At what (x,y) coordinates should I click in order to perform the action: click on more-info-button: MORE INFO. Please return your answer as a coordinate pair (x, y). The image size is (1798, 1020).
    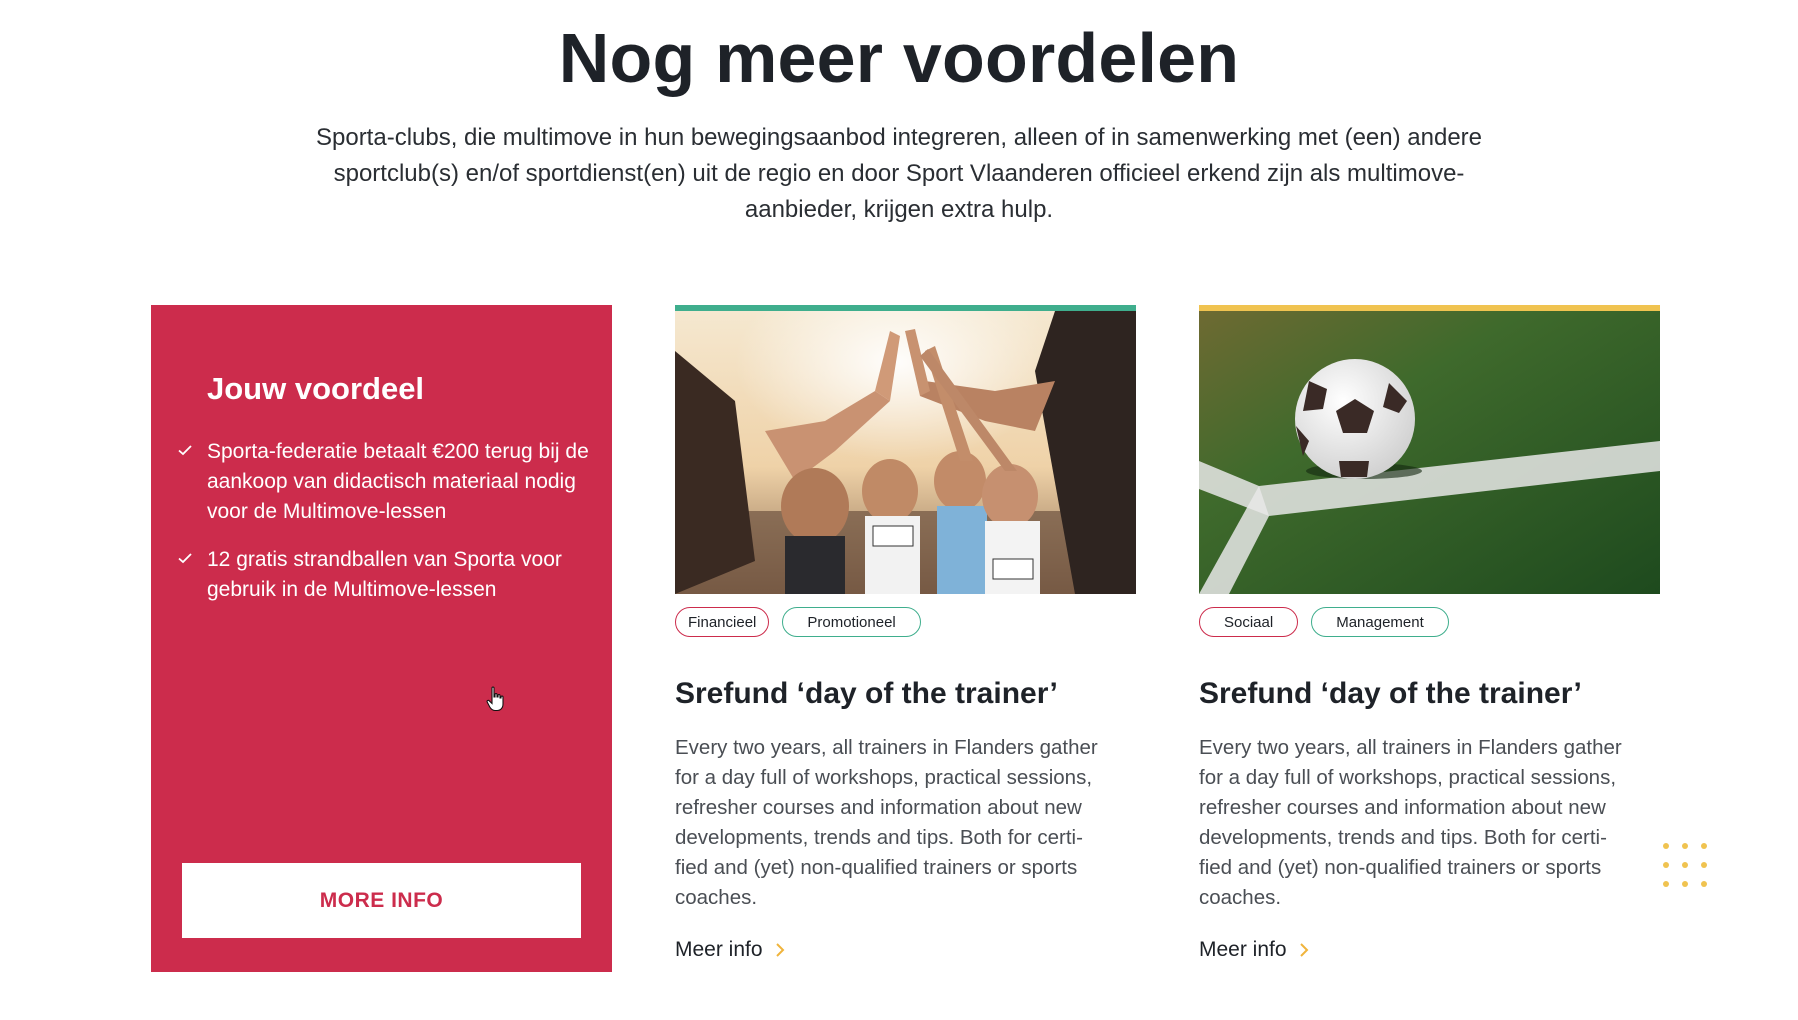
    Looking at the image, I should click on (381, 900).